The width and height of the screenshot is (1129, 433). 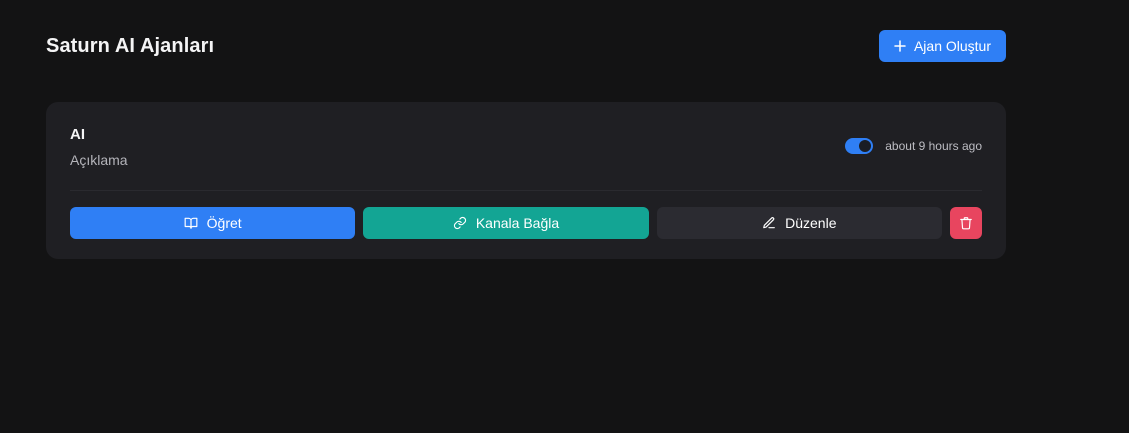 I want to click on agent-updated-timestamp: about 9 hours ago, so click(x=933, y=146).